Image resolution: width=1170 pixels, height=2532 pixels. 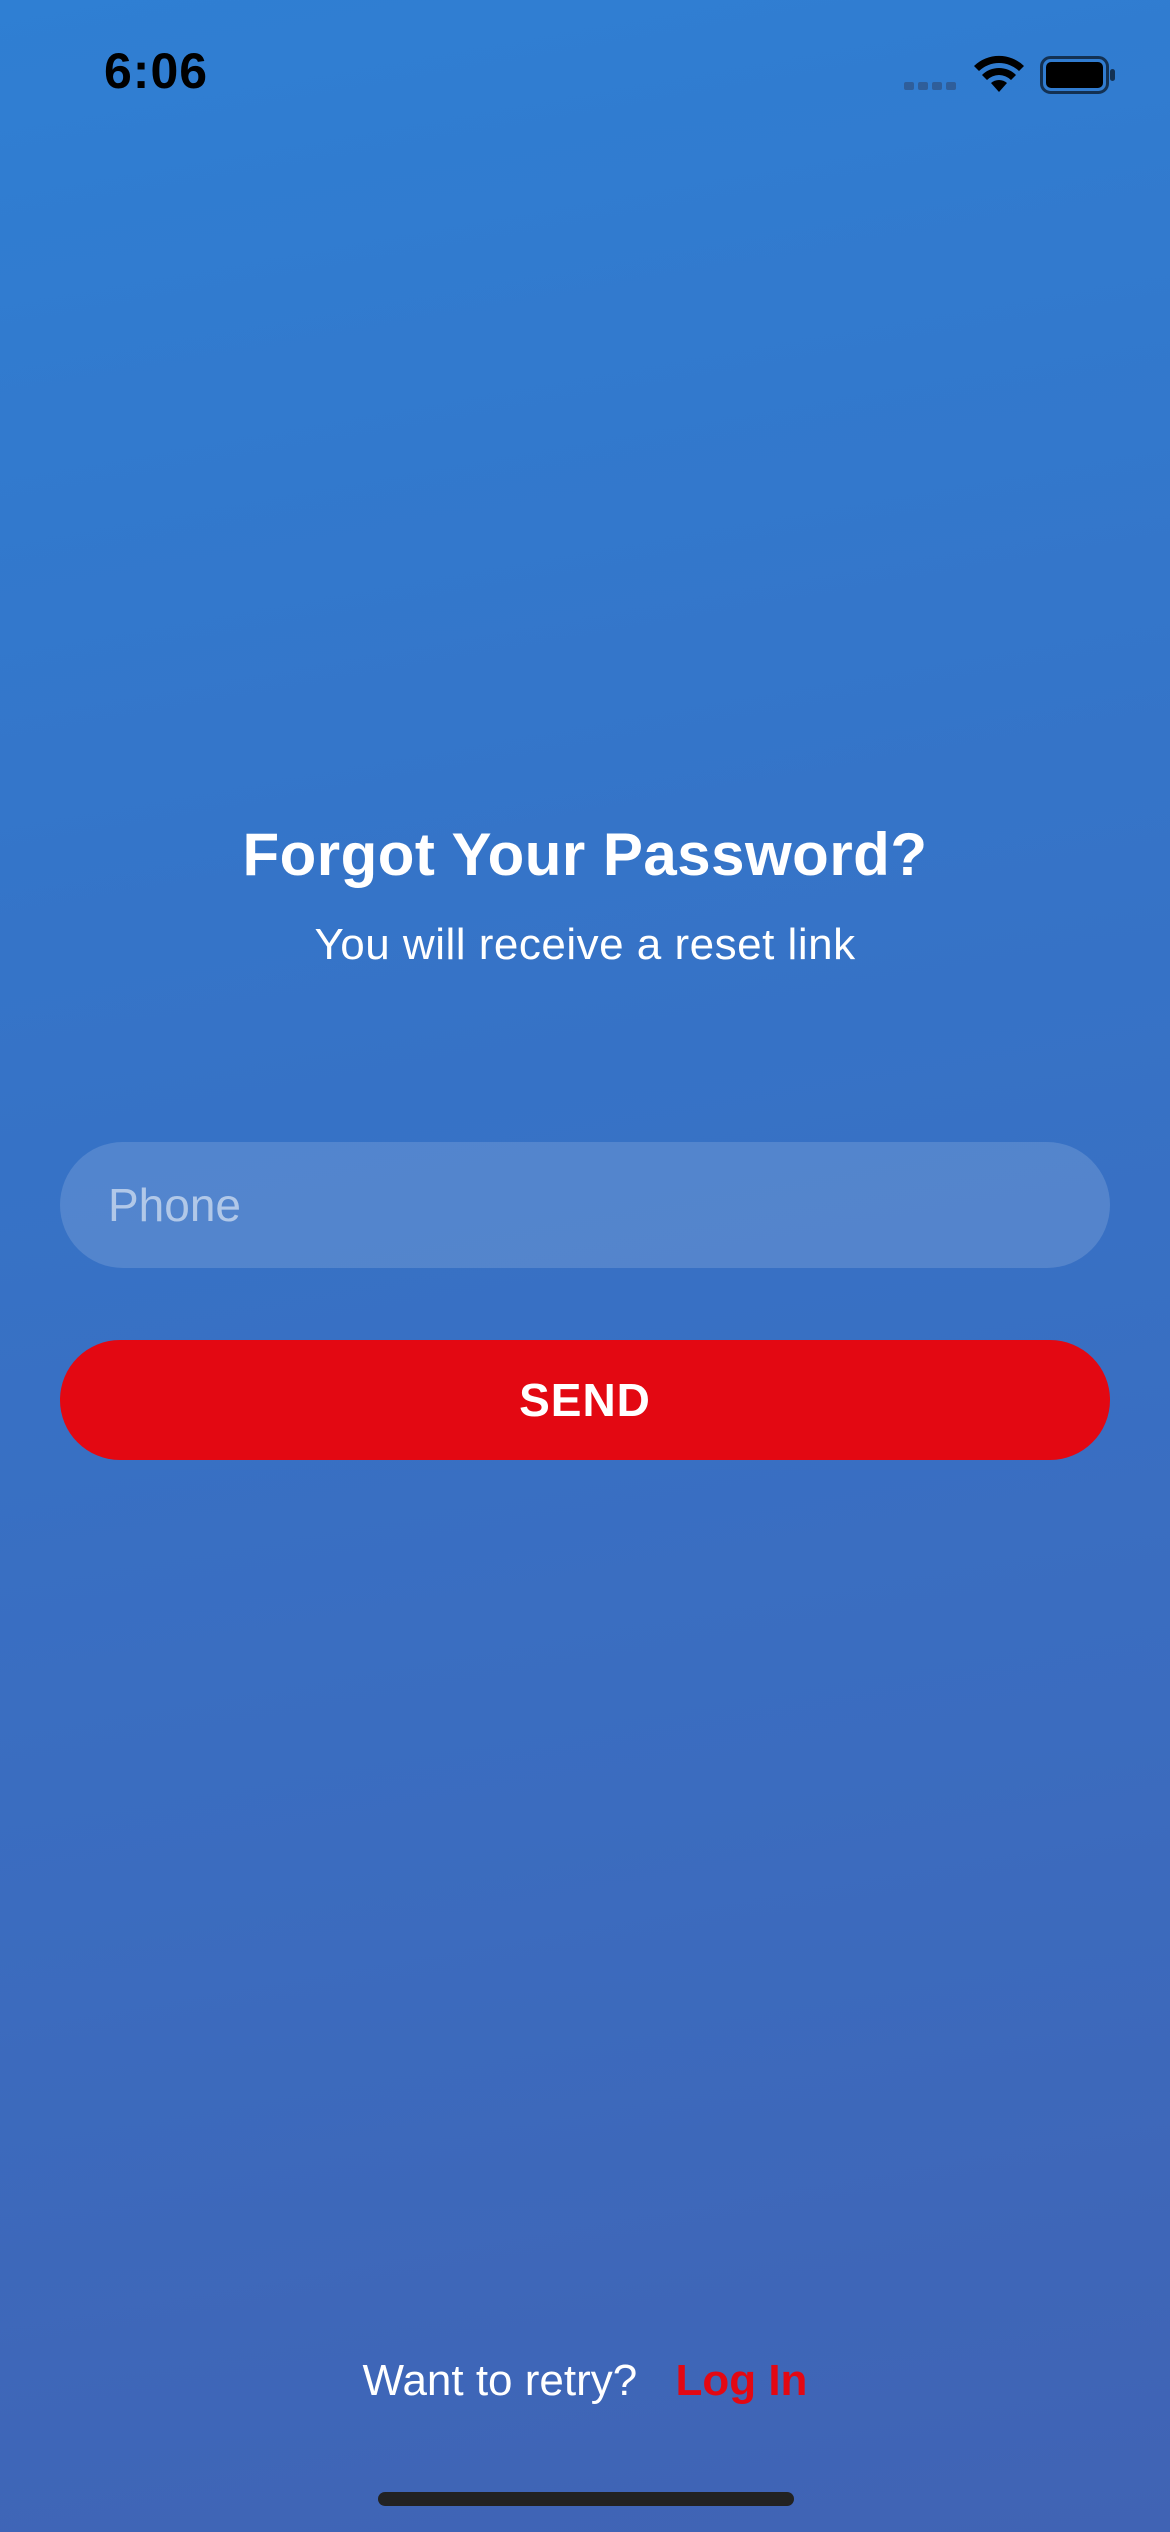 What do you see at coordinates (500, 2380) in the screenshot?
I see `retry-prompt: Want to retry?` at bounding box center [500, 2380].